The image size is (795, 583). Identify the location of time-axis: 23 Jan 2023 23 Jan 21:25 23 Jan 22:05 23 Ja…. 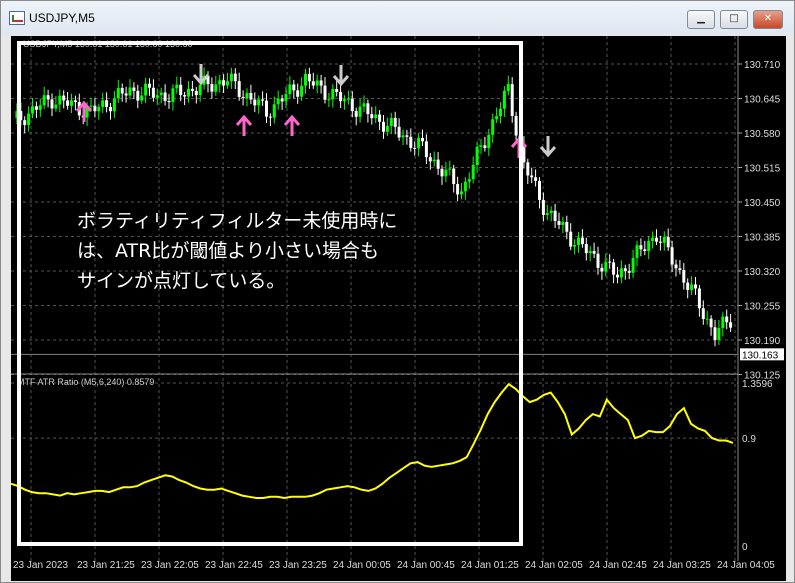
(394, 565).